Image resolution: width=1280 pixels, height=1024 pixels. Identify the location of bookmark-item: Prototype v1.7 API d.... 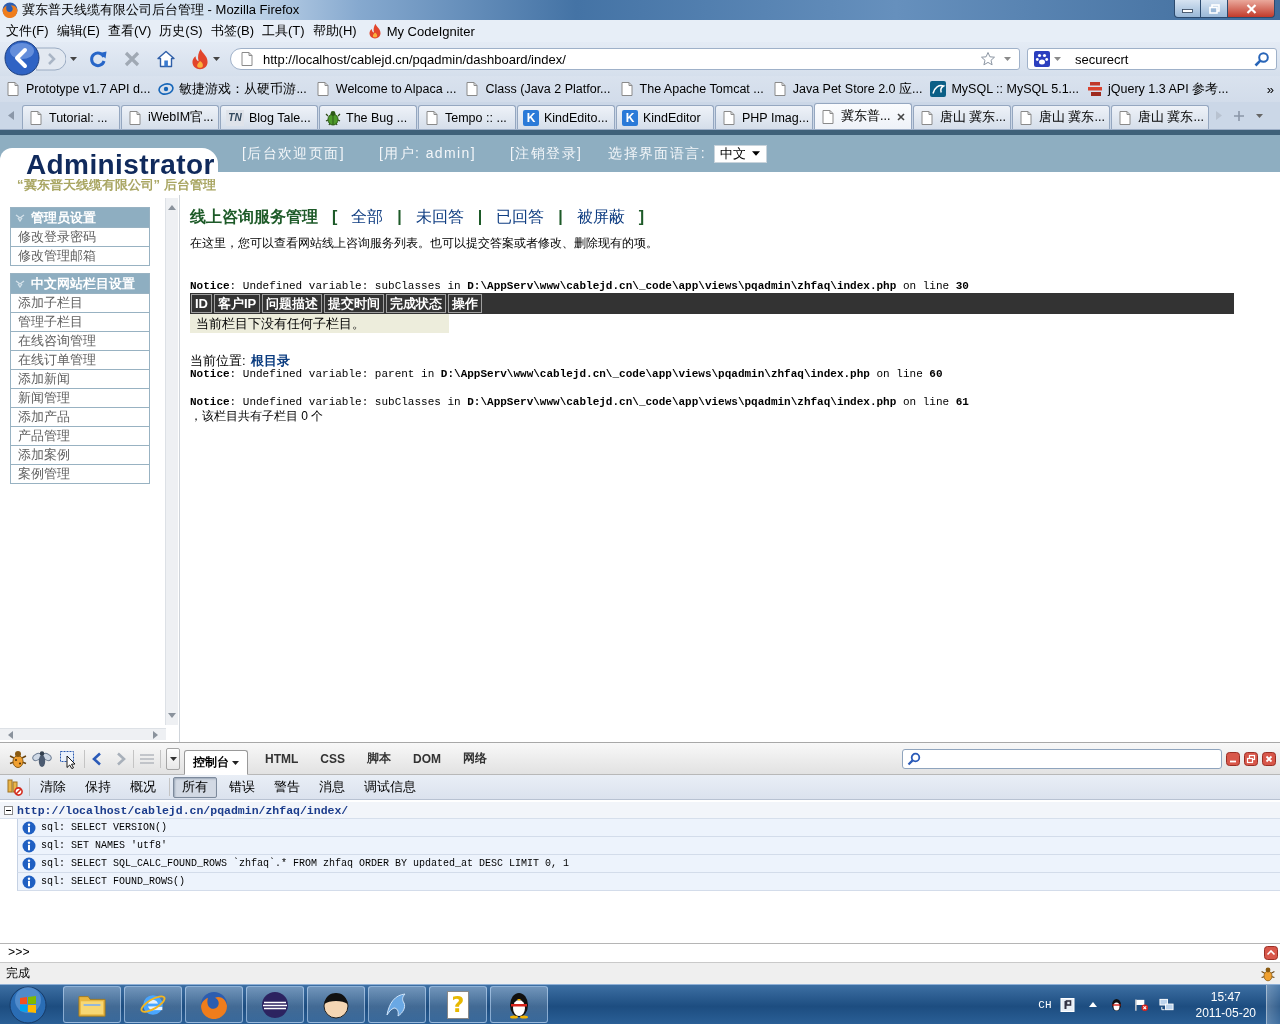
(78, 89).